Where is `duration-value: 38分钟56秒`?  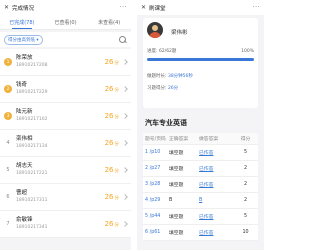
duration-value: 38分钟56秒 is located at coordinates (180, 76).